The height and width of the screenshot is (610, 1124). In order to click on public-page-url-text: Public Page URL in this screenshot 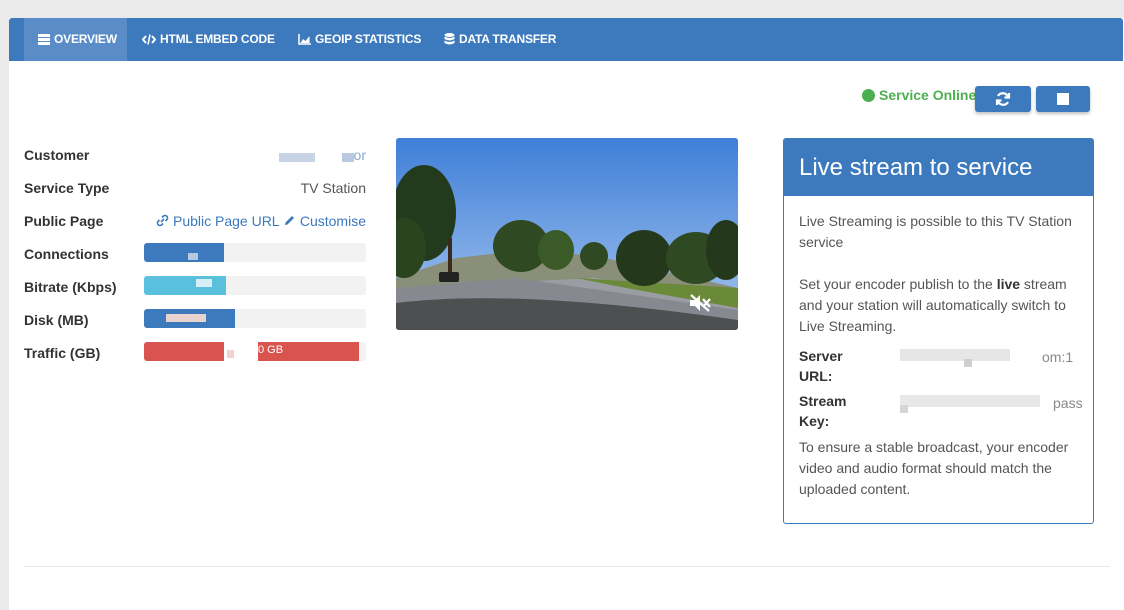, I will do `click(226, 221)`.